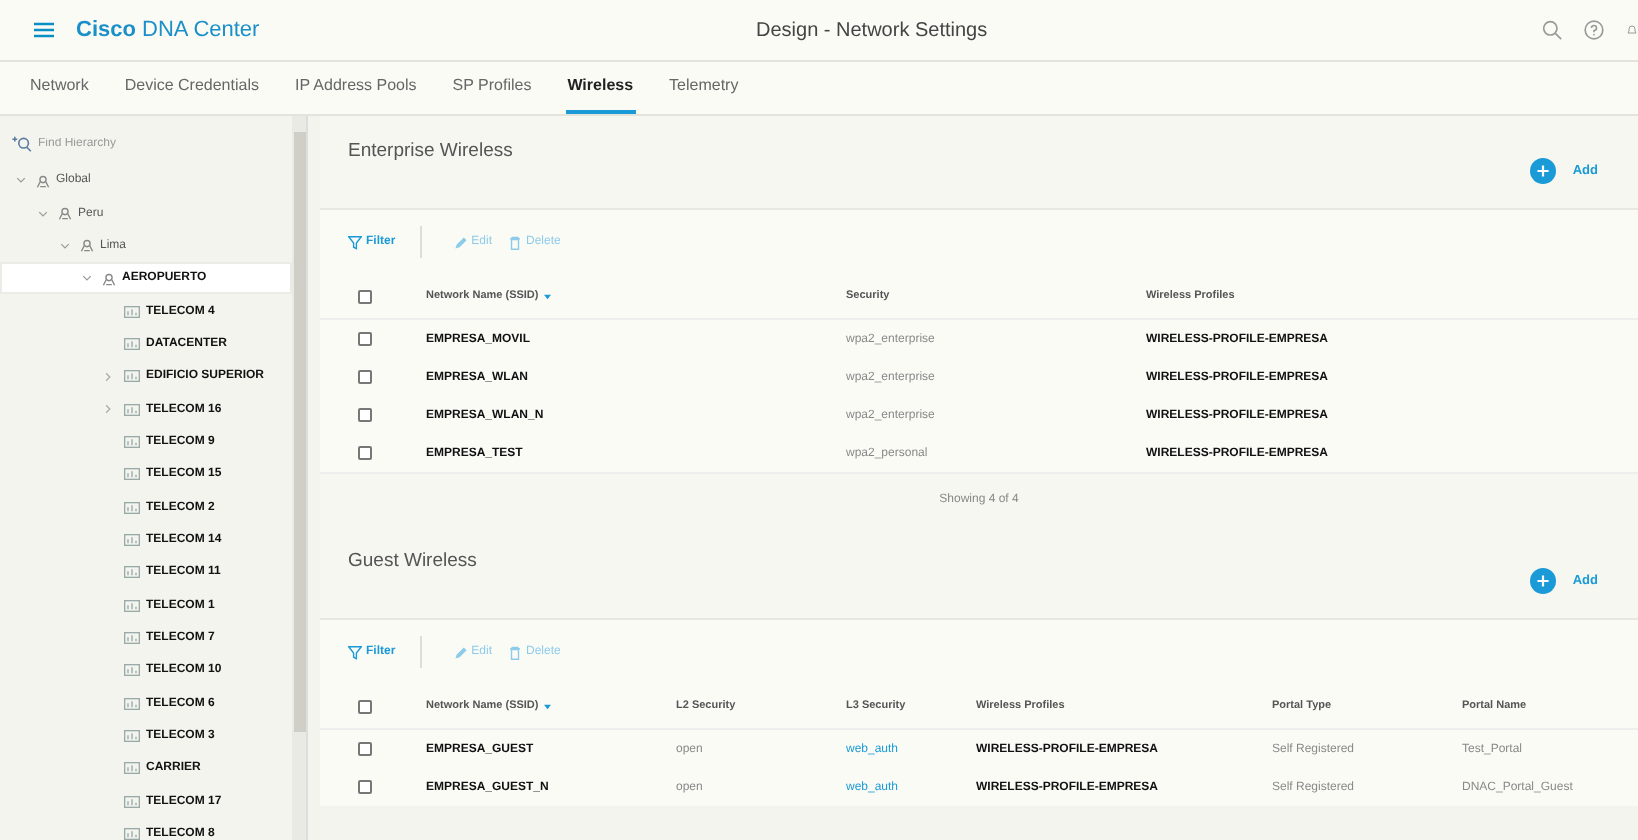 This screenshot has height=840, width=1638. What do you see at coordinates (872, 30) in the screenshot?
I see `page-title: Design - Network Settings` at bounding box center [872, 30].